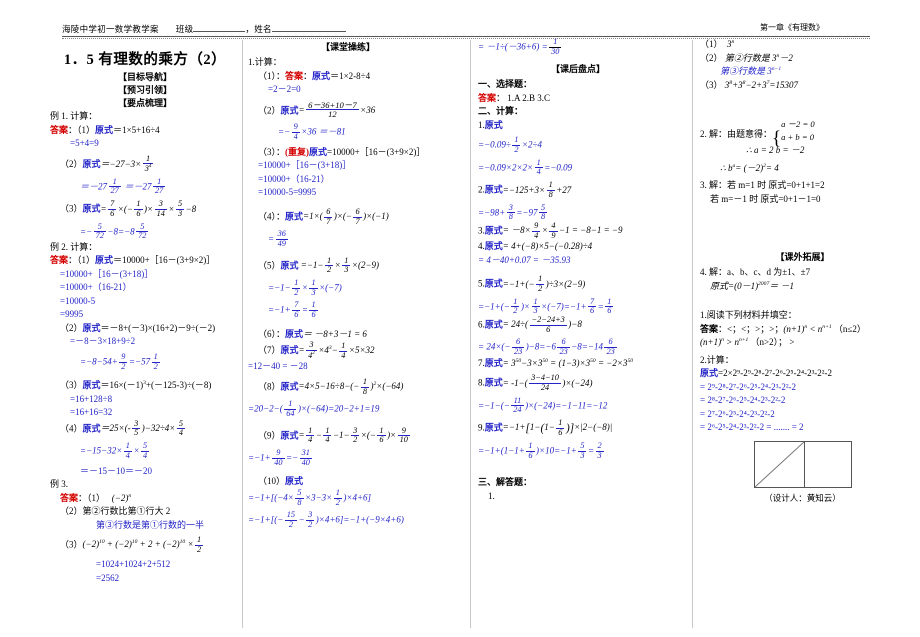 This screenshot has height=637, width=920. Describe the element at coordinates (83, 497) in the screenshot. I see `colon-3: ：` at that location.